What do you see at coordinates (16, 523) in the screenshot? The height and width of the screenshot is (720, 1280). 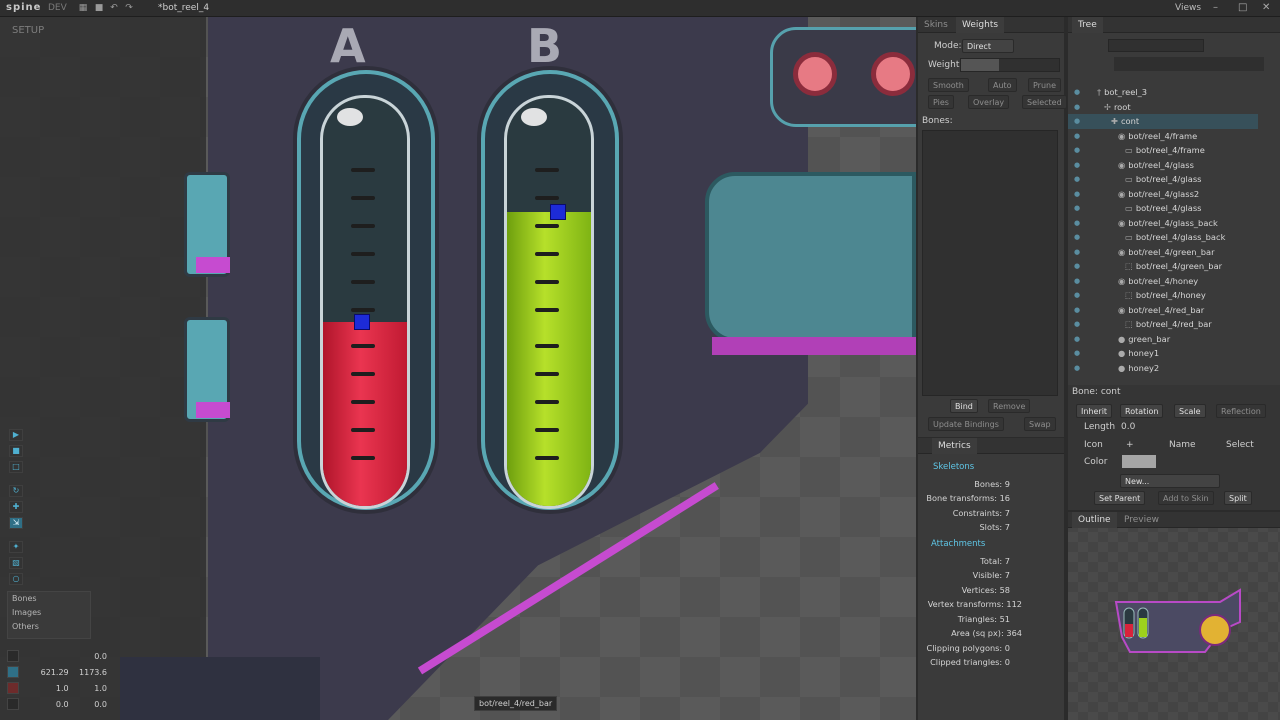 I see `tool-scale-icon: ⇲` at bounding box center [16, 523].